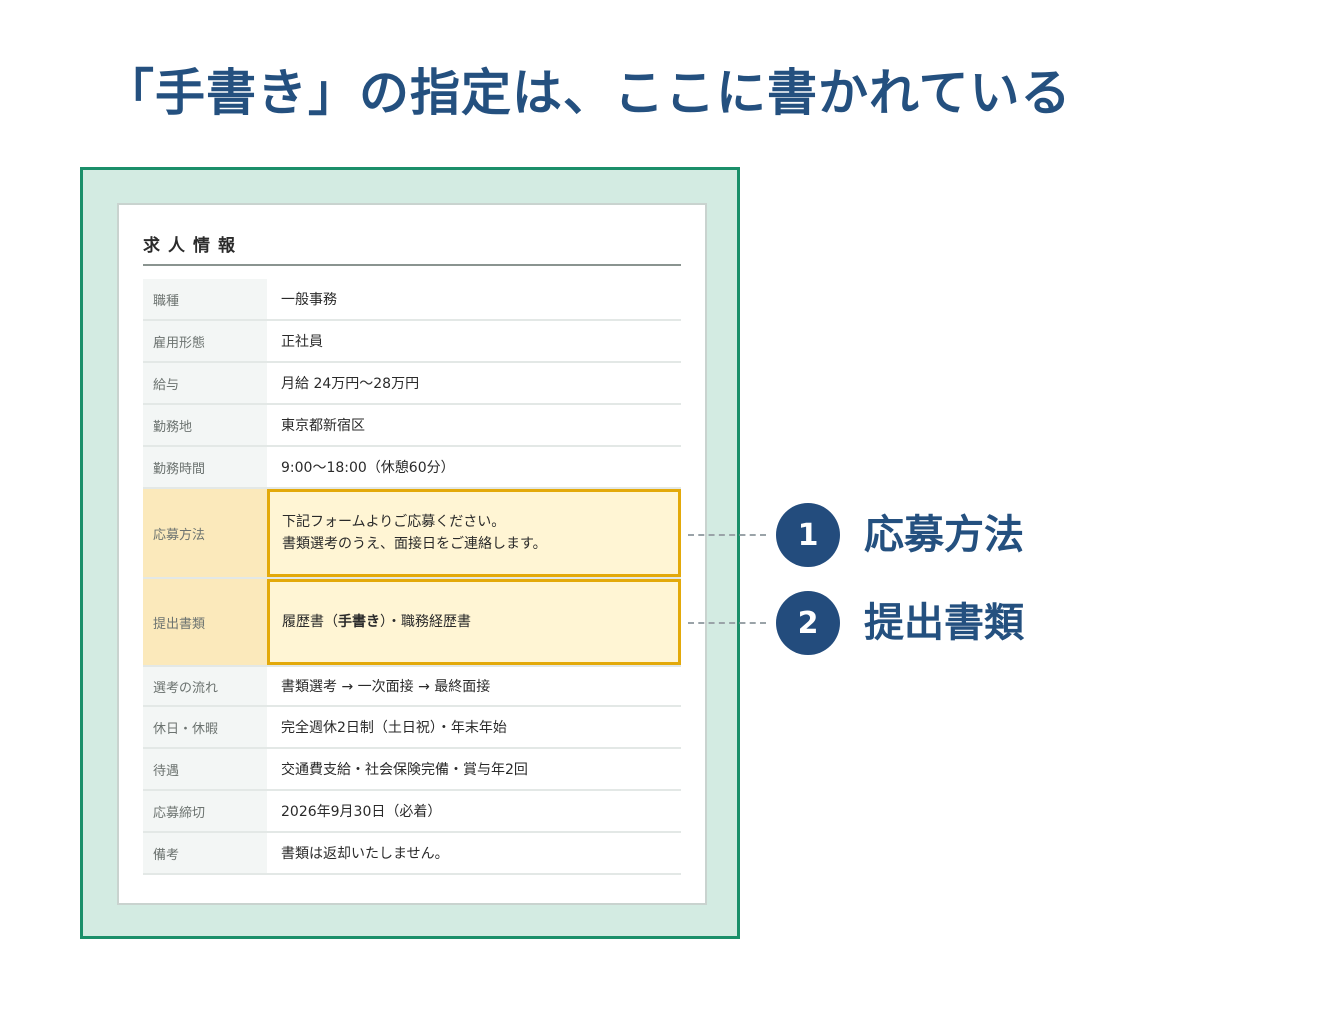  I want to click on row-value: 月給 24万円〜28万円, so click(350, 384).